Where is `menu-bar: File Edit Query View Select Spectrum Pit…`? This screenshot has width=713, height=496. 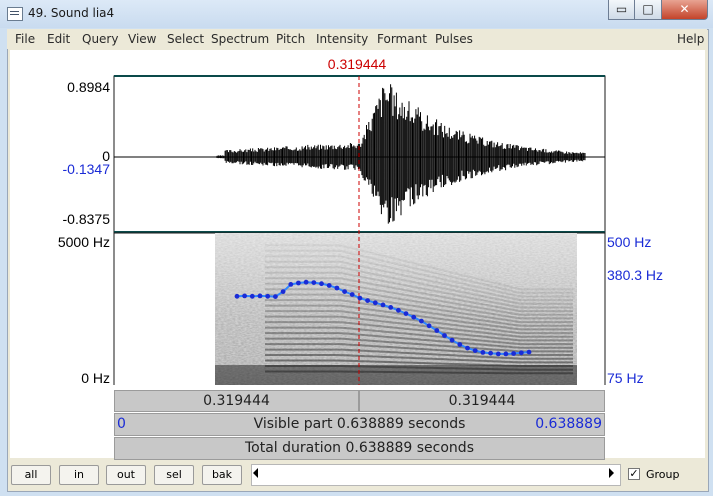
menu-bar: File Edit Query View Select Spectrum Pit… is located at coordinates (357, 39).